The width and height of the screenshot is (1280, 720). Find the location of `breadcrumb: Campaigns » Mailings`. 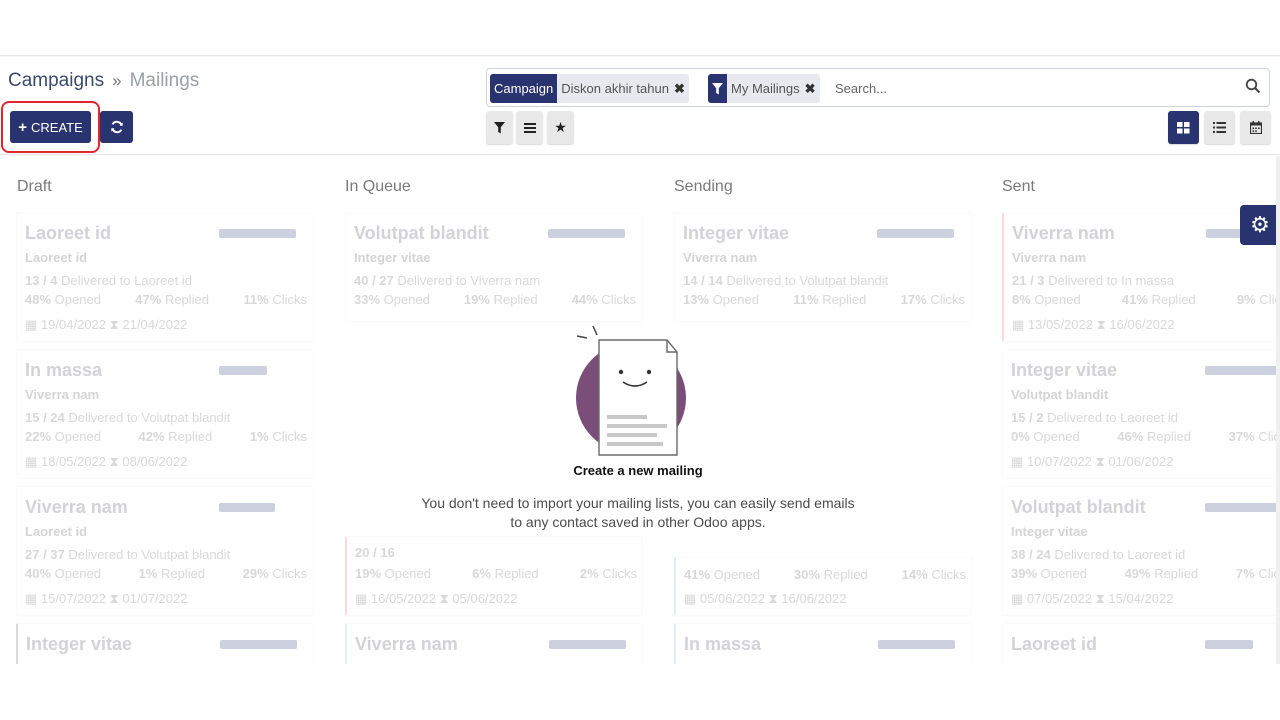

breadcrumb: Campaigns » Mailings is located at coordinates (103, 81).